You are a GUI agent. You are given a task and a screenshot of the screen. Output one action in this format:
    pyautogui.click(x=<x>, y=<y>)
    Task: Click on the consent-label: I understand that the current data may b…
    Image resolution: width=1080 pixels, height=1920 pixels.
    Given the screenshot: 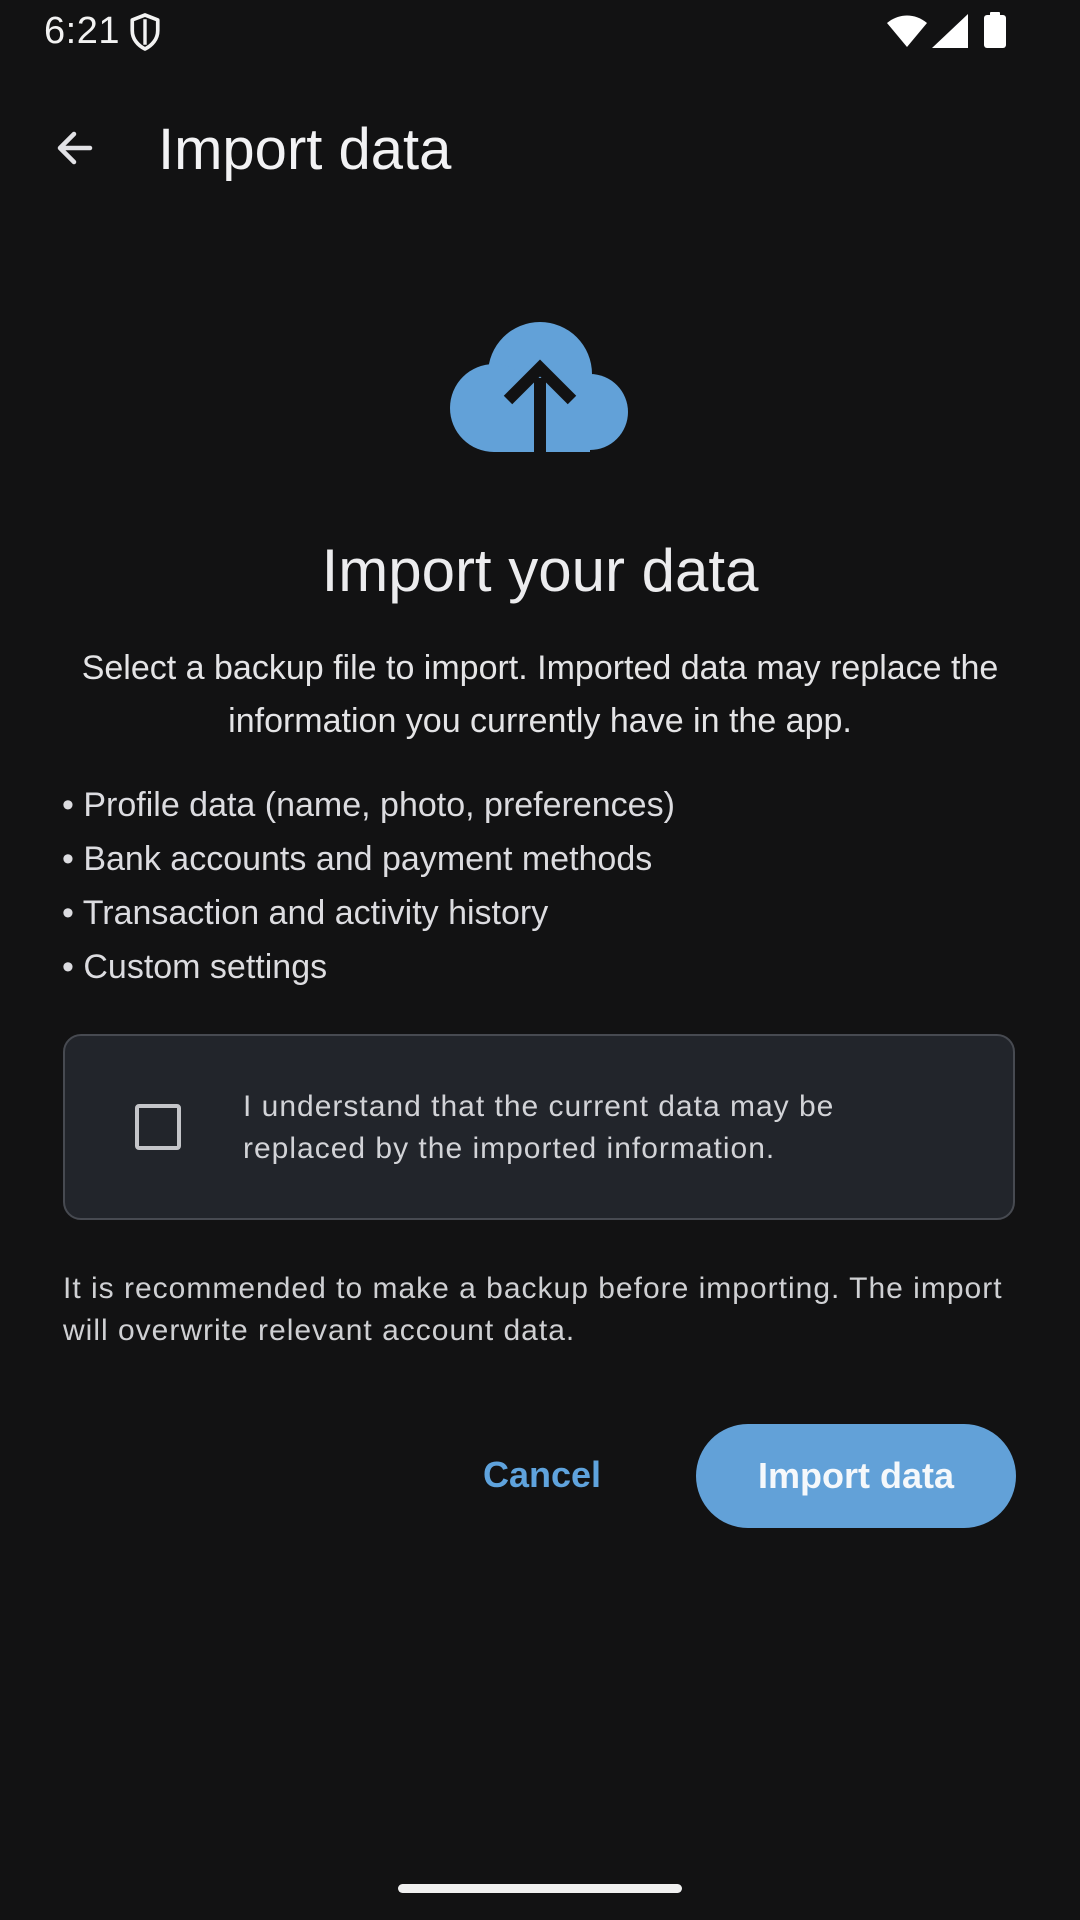 What is the action you would take?
    pyautogui.click(x=539, y=1127)
    